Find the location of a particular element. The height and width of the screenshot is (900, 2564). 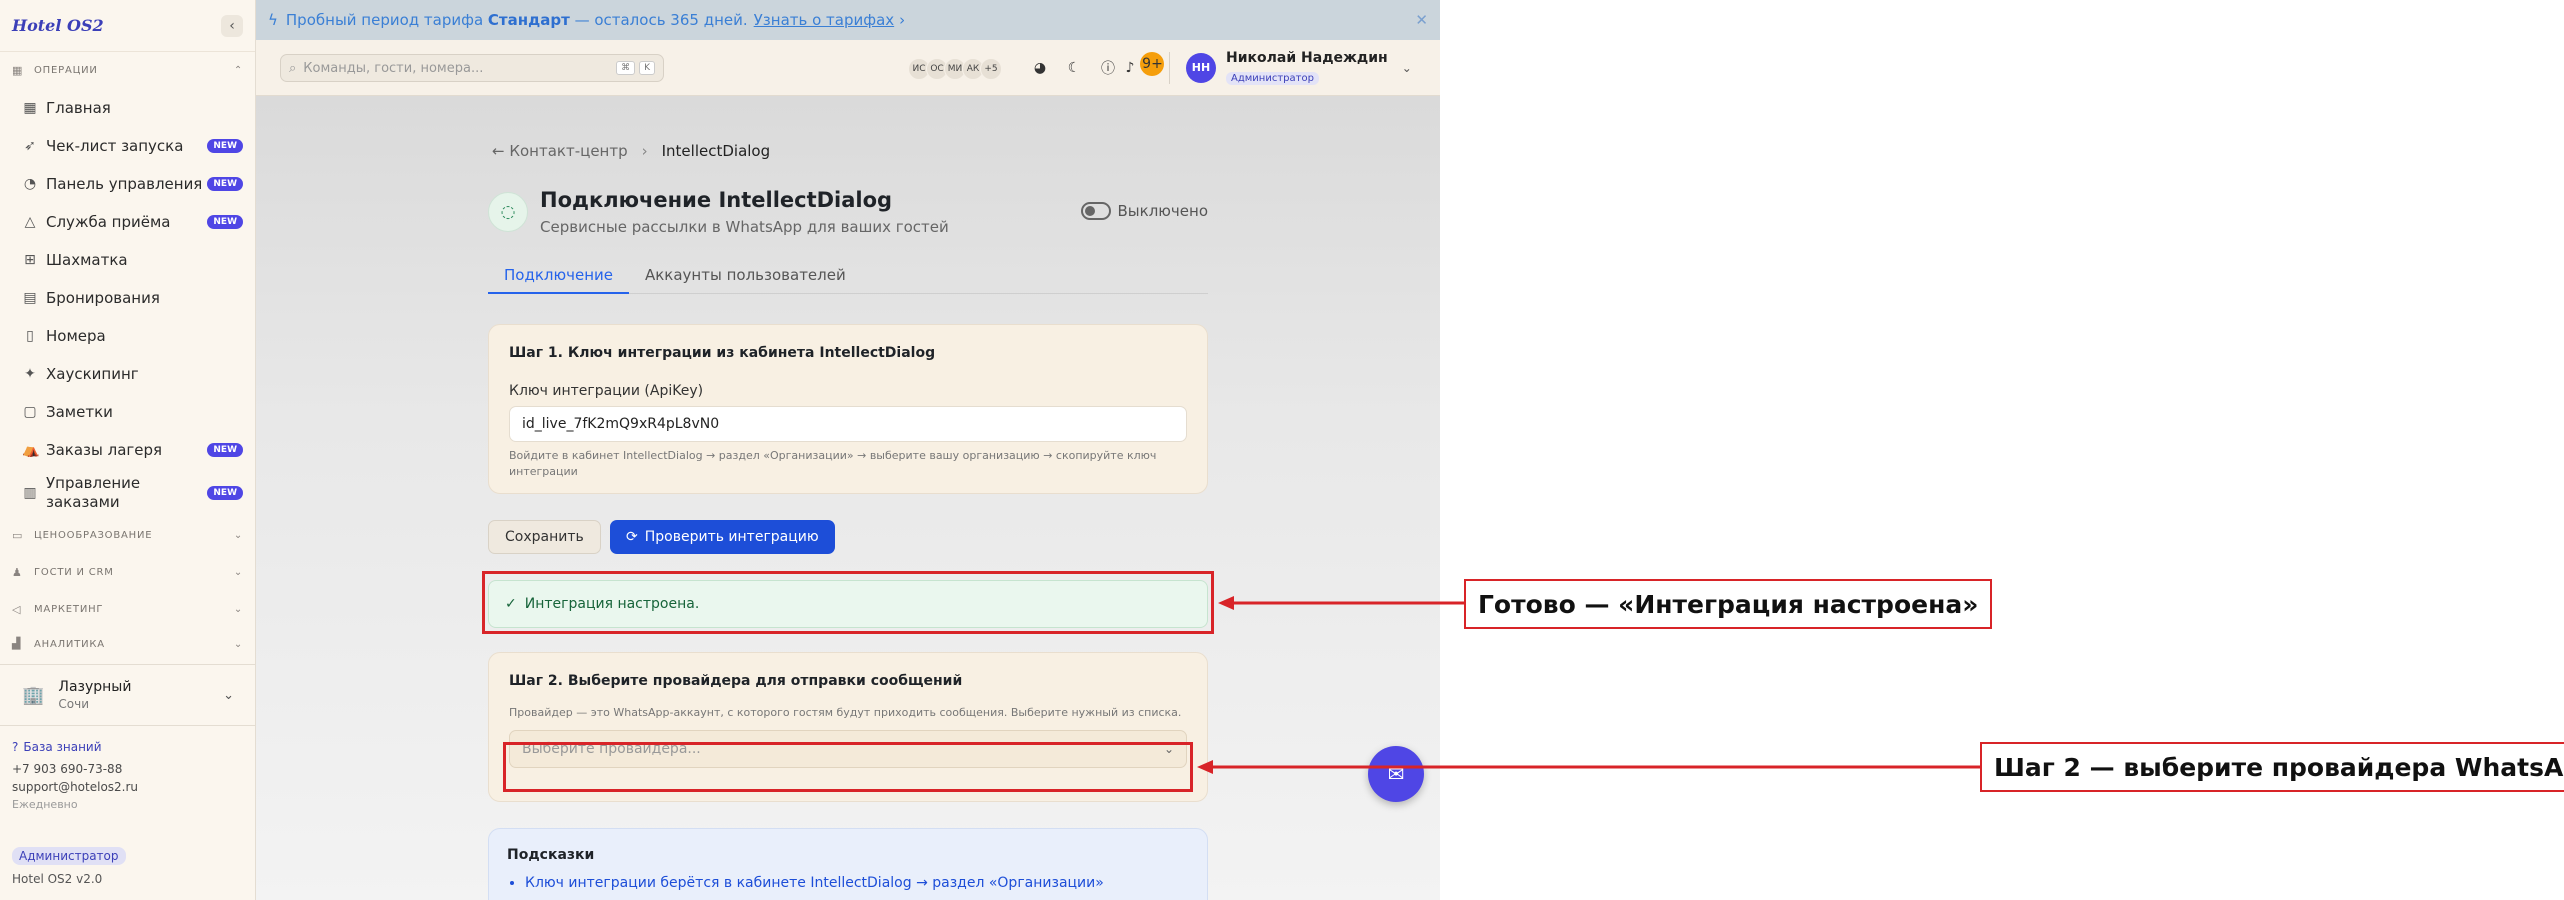

arrowhead-provider is located at coordinates (1205, 767).